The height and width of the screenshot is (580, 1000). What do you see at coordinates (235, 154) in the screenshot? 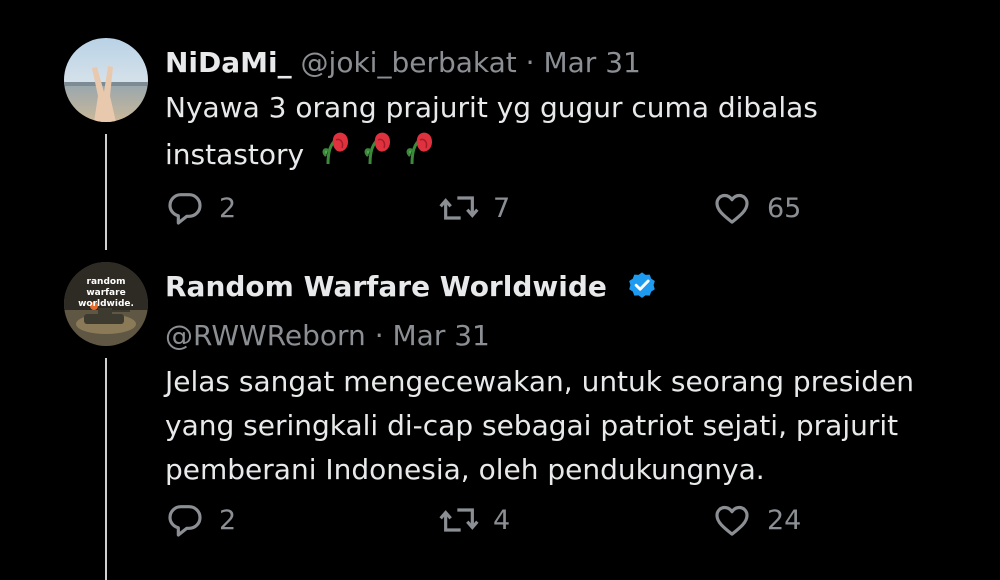
I see `tweet-text-line: instastory` at bounding box center [235, 154].